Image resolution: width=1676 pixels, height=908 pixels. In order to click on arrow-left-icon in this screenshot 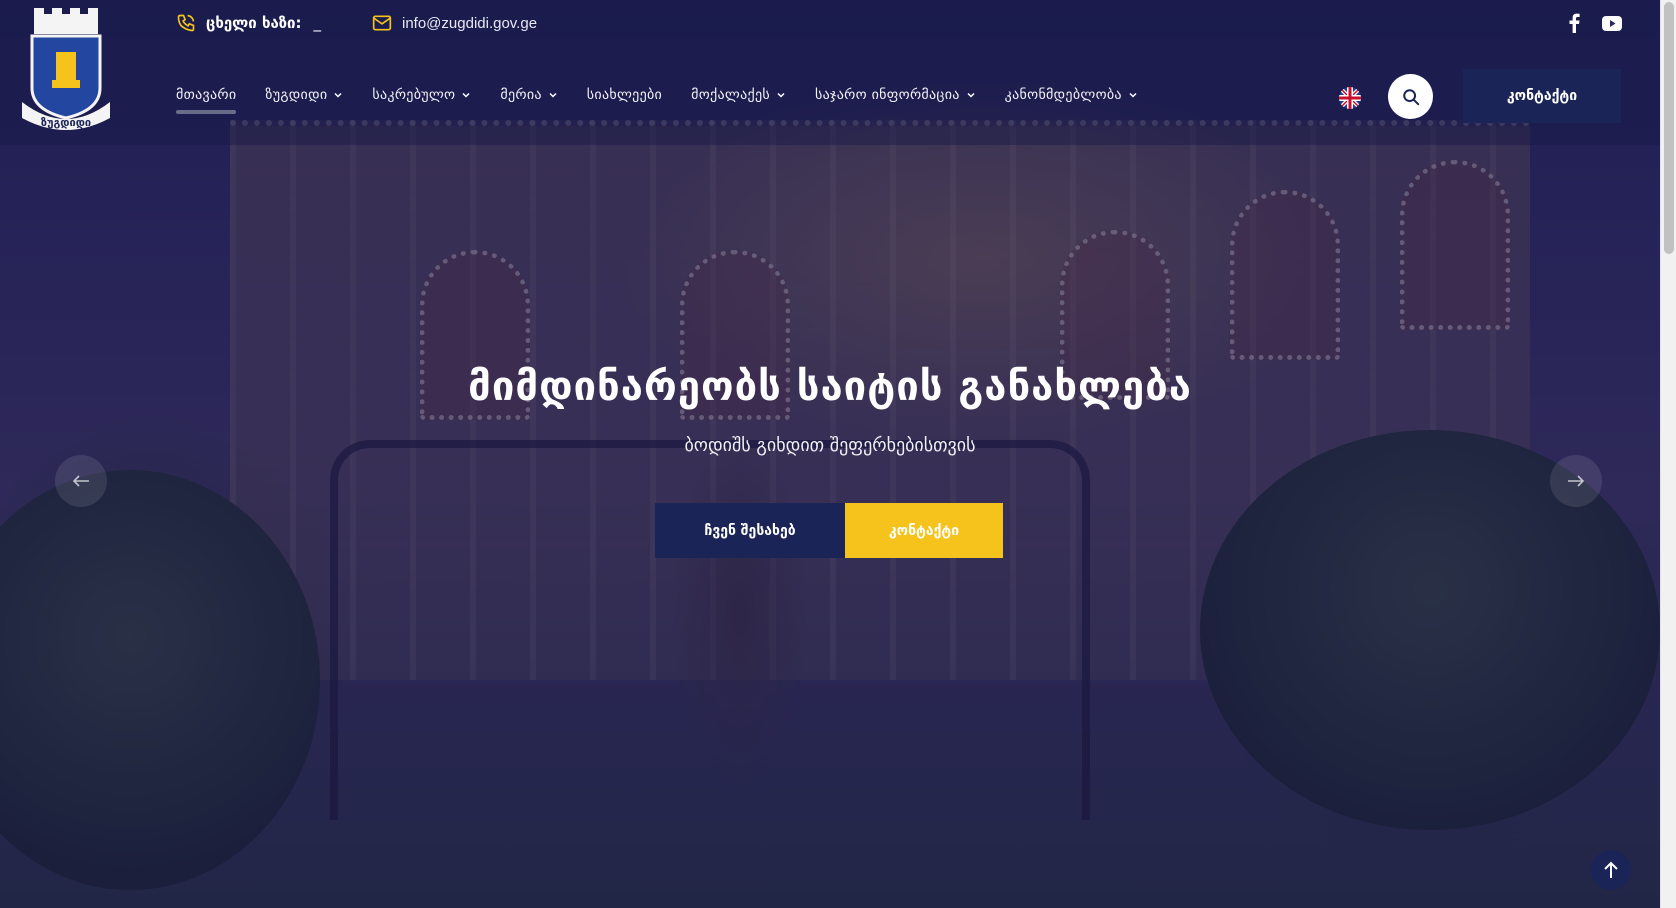, I will do `click(80, 481)`.